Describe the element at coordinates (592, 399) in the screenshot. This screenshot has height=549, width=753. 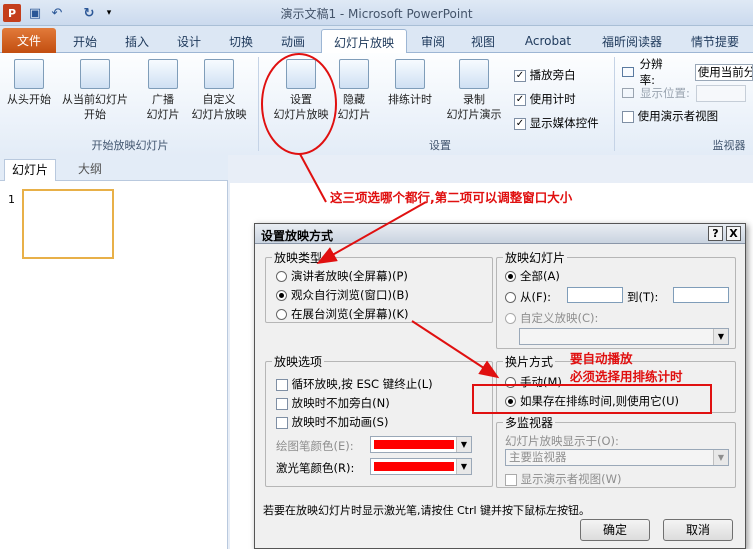
I see `highlight-rect` at that location.